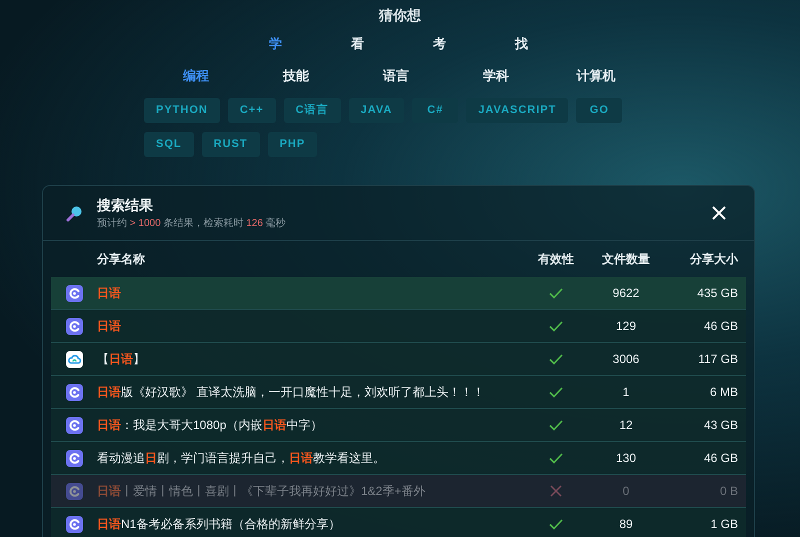 The width and height of the screenshot is (800, 537). Describe the element at coordinates (196, 75) in the screenshot. I see `category-tab: 编程` at that location.